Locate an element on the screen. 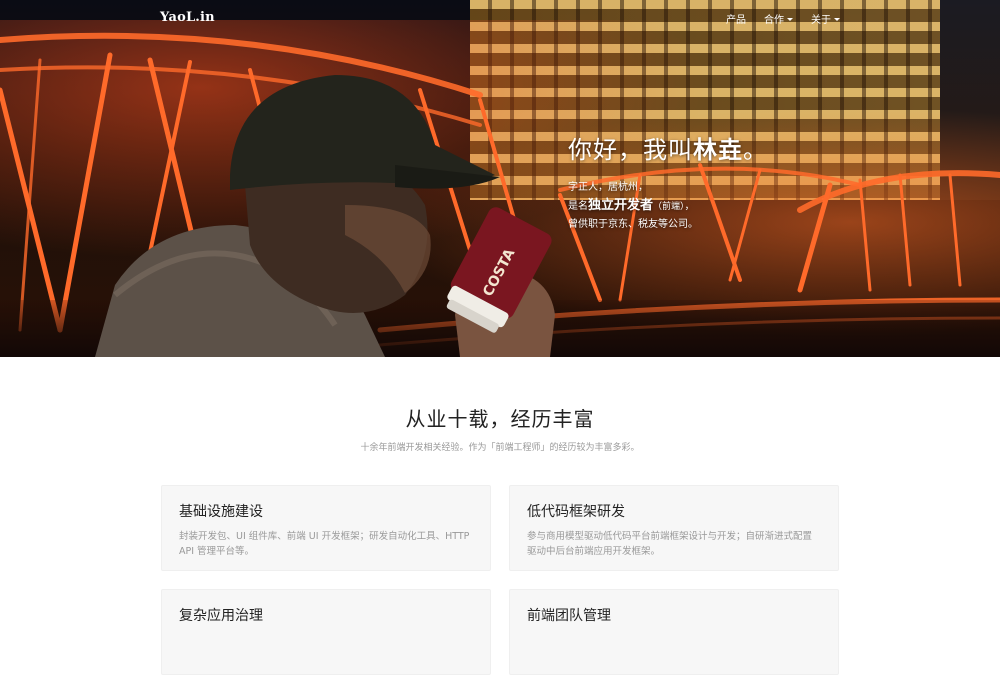  greeting-suffix: 。 is located at coordinates (755, 150).